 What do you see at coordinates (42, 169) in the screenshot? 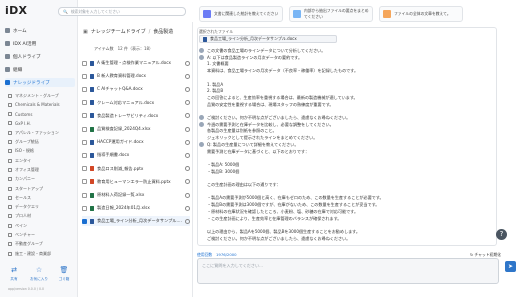
I see `sidebar-subitem: オフィス管理` at bounding box center [42, 169].